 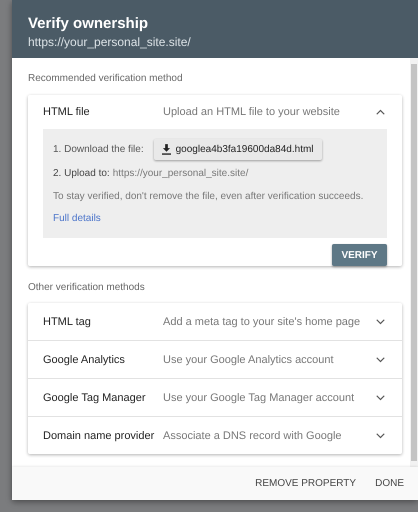 I want to click on scrollbar, so click(x=414, y=262).